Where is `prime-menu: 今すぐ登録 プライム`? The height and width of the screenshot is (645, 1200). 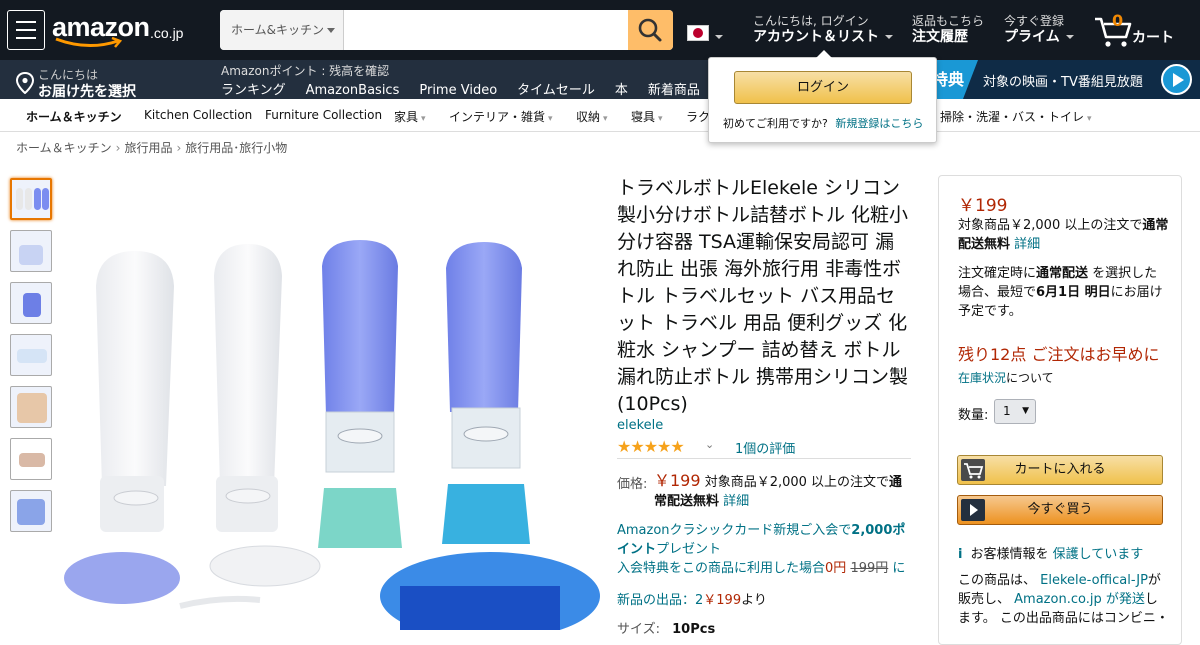
prime-menu: 今すぐ登録 プライム is located at coordinates (1039, 30).